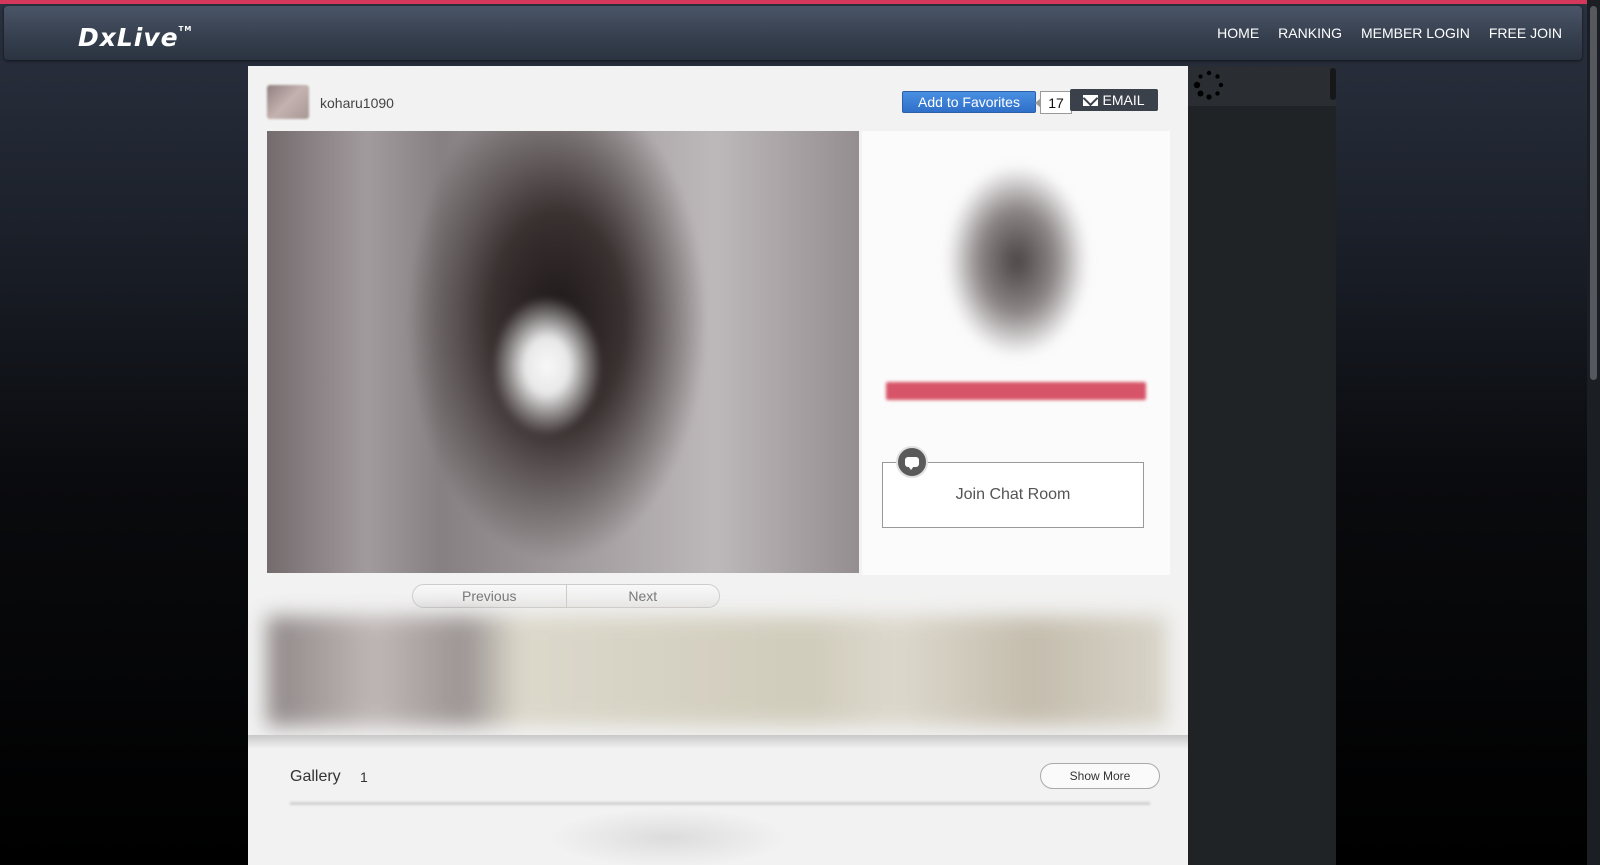 This screenshot has height=865, width=1600. Describe the element at coordinates (185, 28) in the screenshot. I see `trademark-mark: TM` at that location.